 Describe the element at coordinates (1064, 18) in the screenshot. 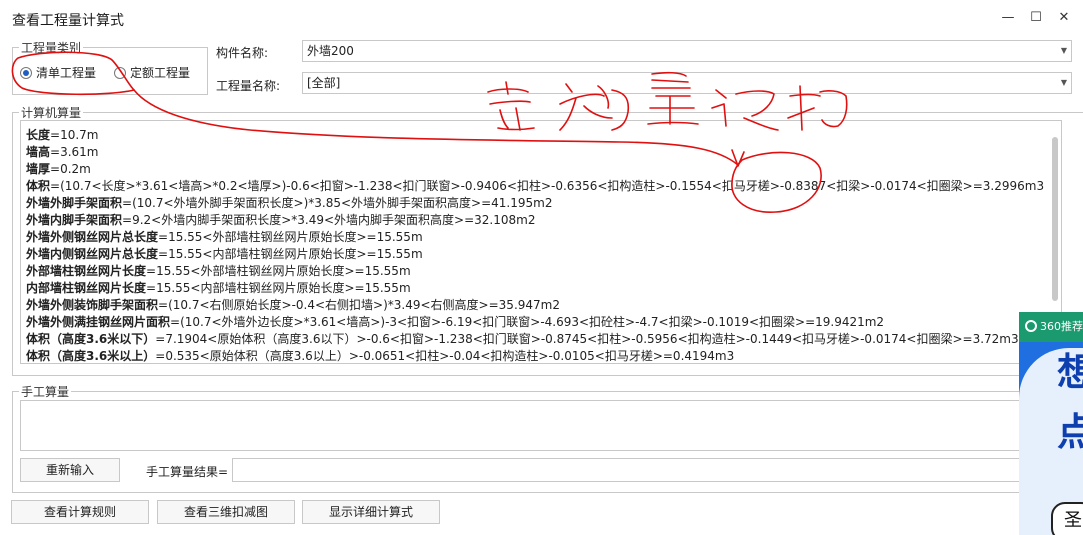

I see `close-button: ✕` at that location.